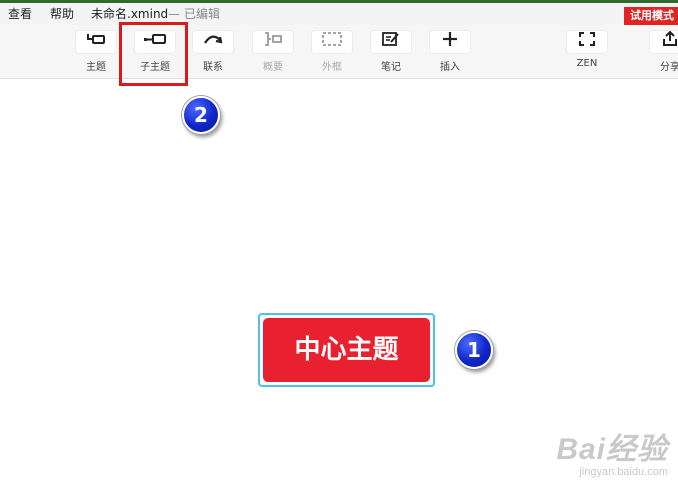 The height and width of the screenshot is (490, 678). Describe the element at coordinates (96, 42) in the screenshot. I see `topic-icon` at that location.